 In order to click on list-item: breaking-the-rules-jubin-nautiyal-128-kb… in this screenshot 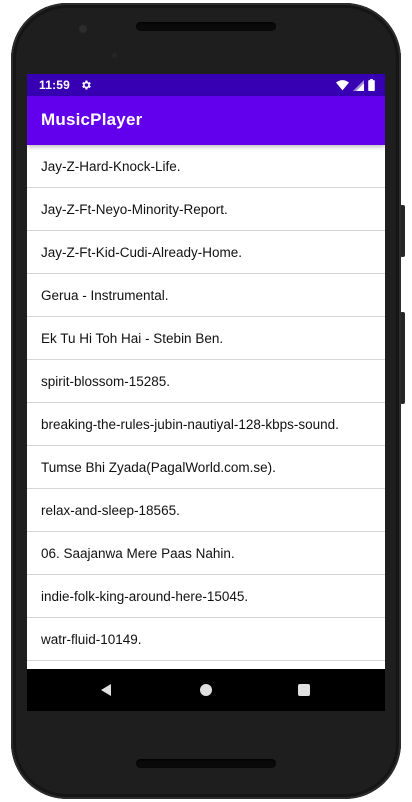, I will do `click(206, 424)`.